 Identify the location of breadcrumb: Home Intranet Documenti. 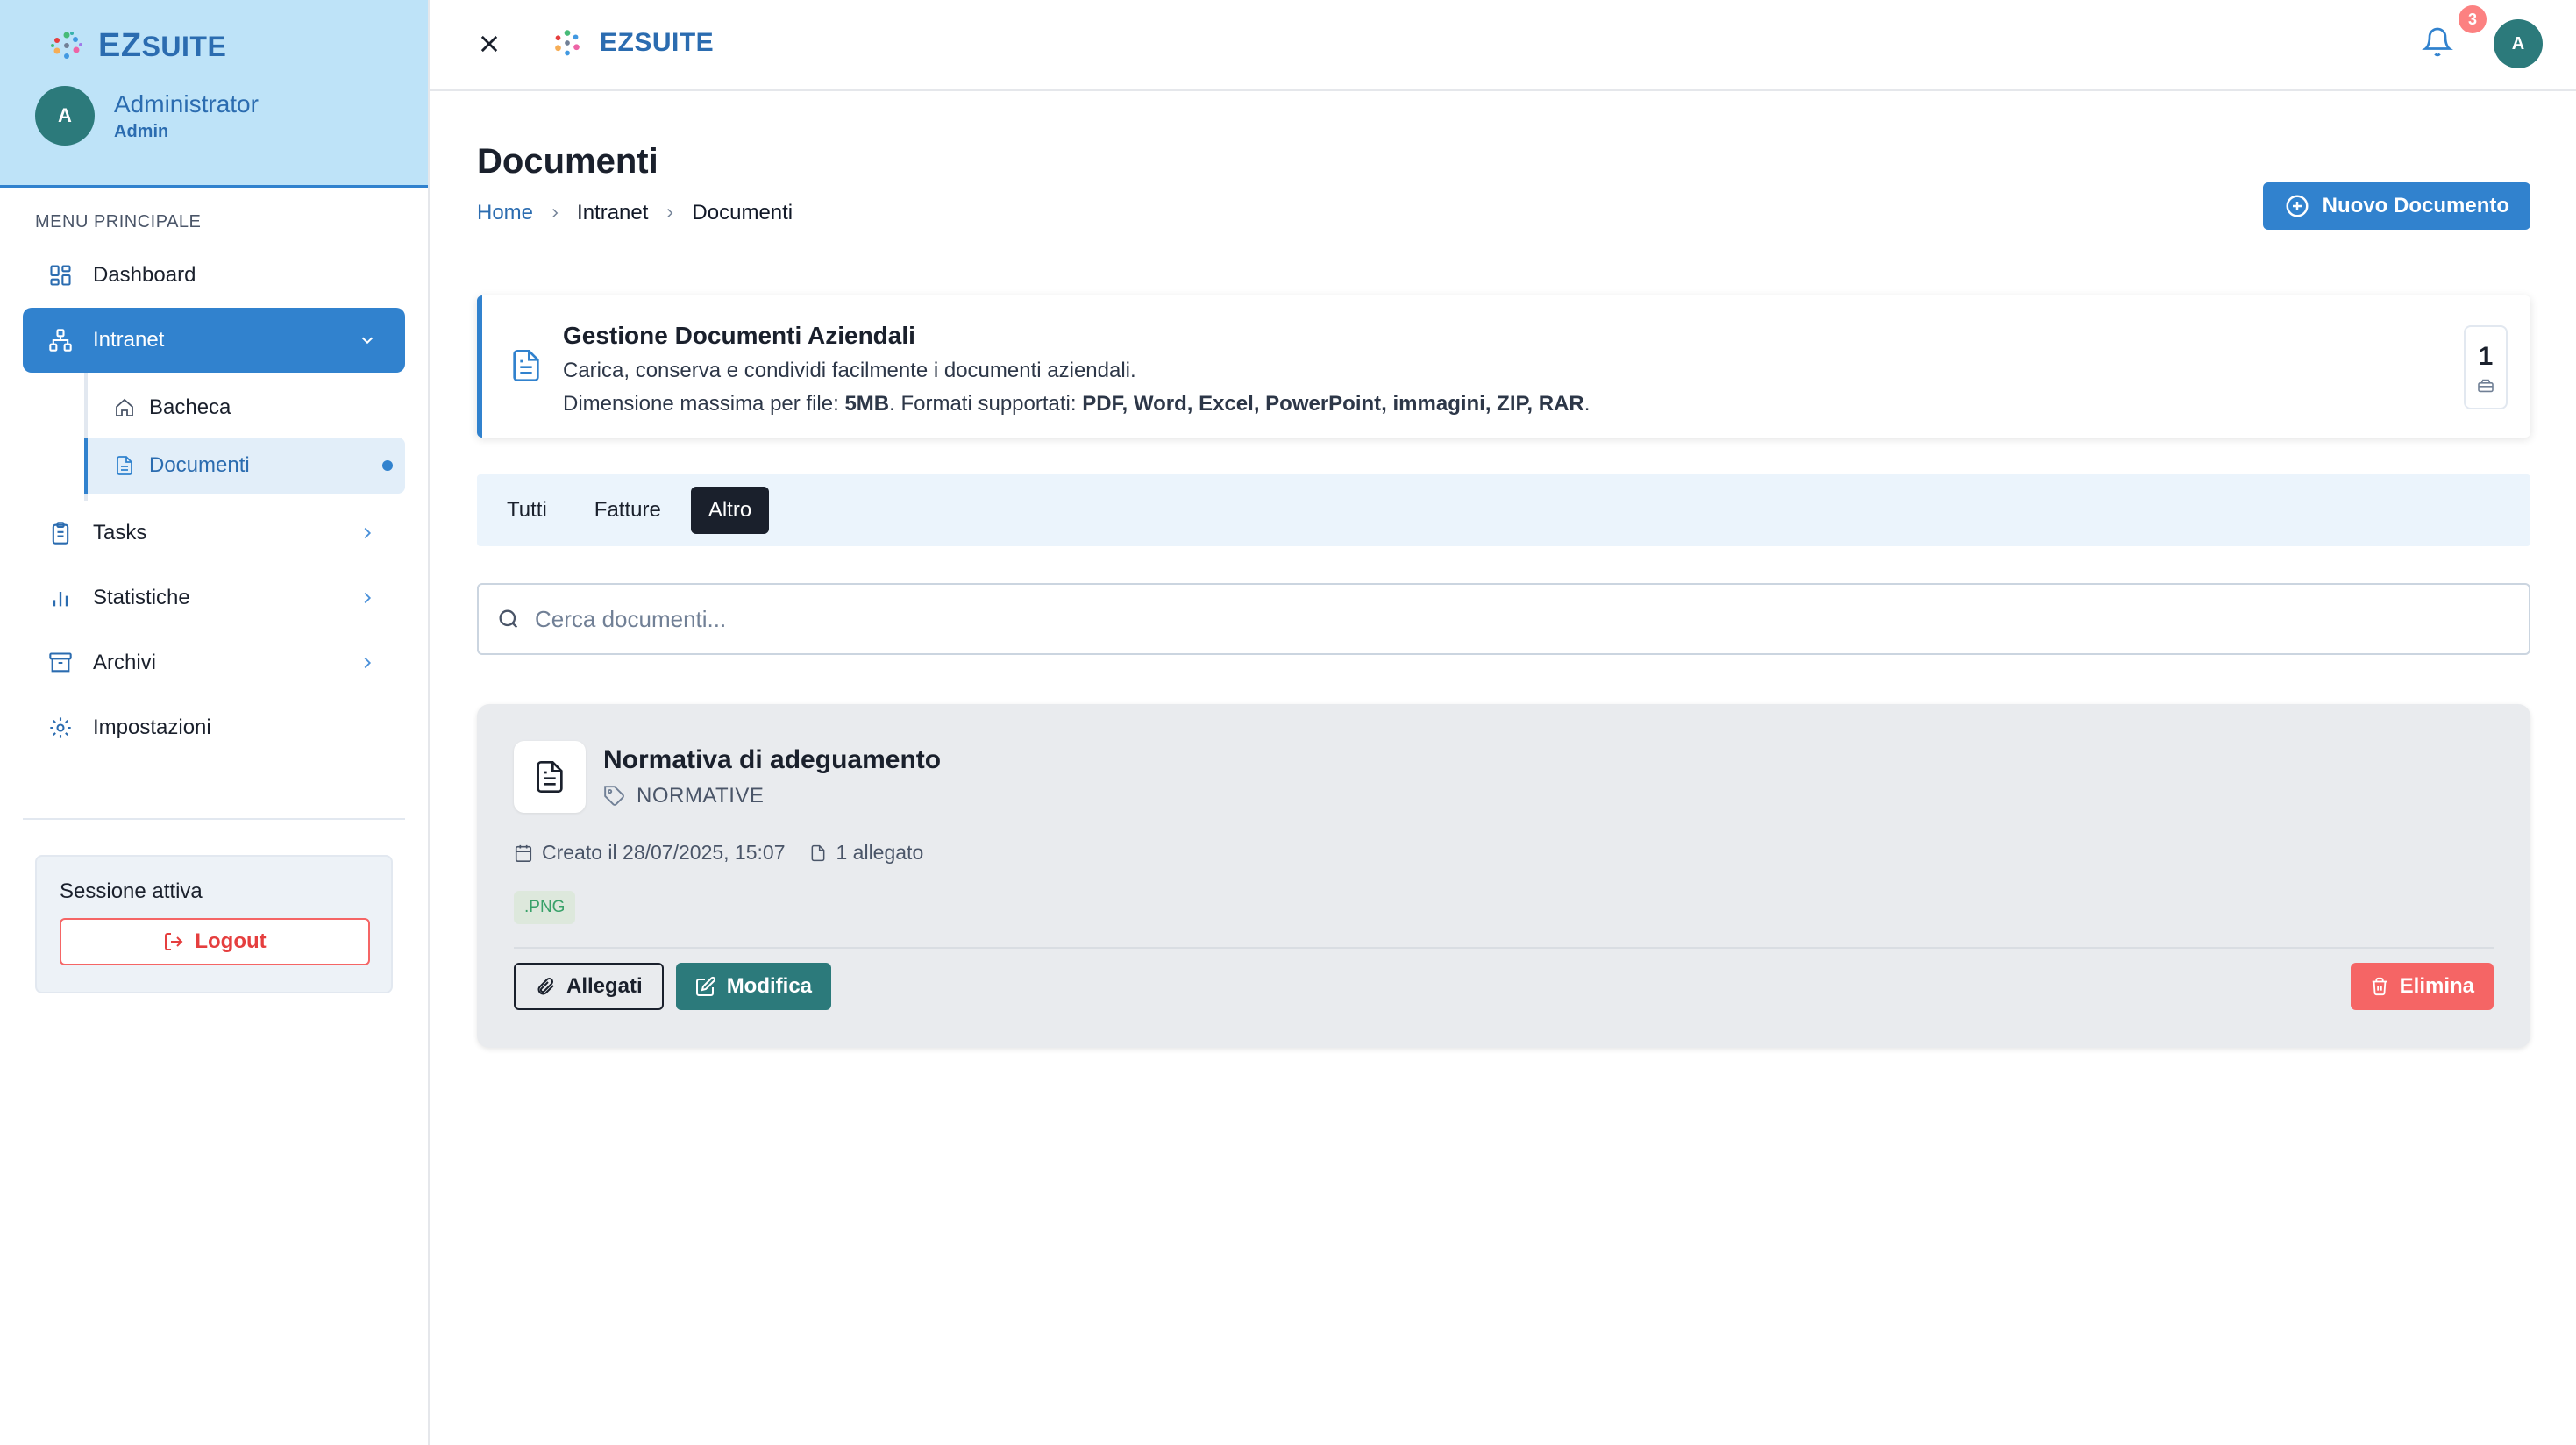
(1503, 213).